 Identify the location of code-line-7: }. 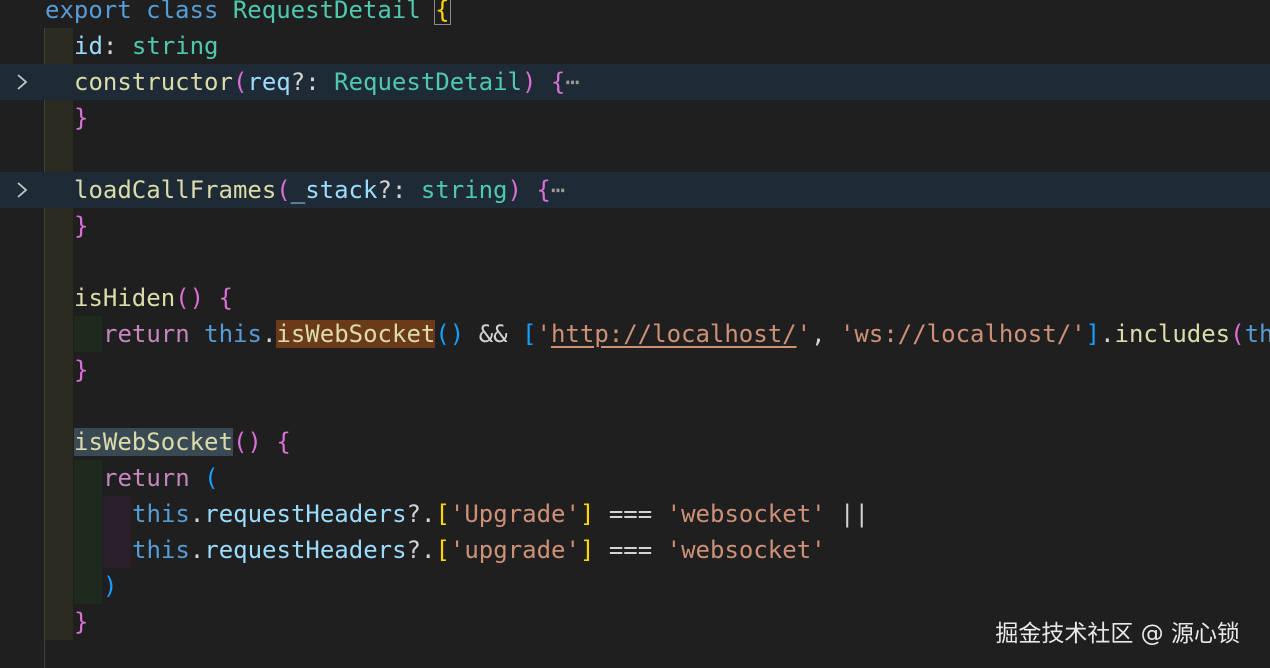
(635, 226).